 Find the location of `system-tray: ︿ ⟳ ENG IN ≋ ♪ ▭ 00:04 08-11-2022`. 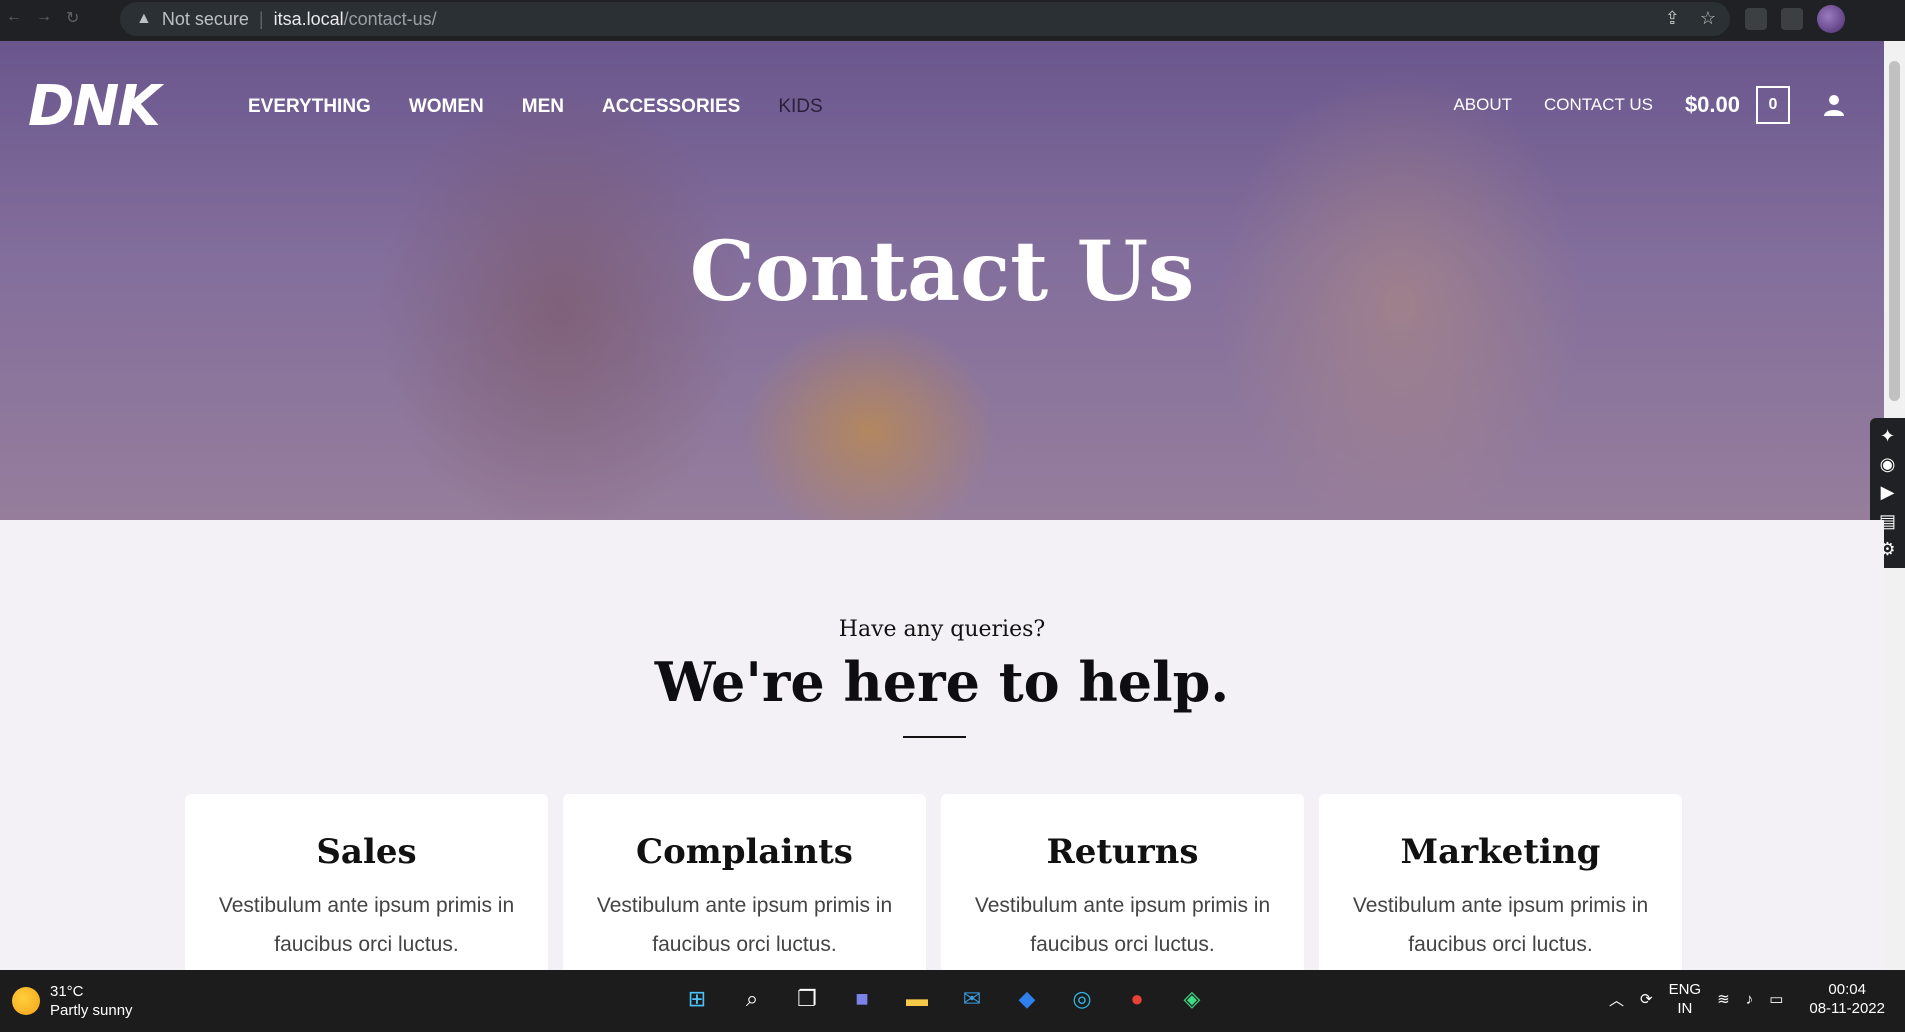

system-tray: ︿ ⟳ ENG IN ≋ ♪ ▭ 00:04 08-11-2022 is located at coordinates (1747, 999).